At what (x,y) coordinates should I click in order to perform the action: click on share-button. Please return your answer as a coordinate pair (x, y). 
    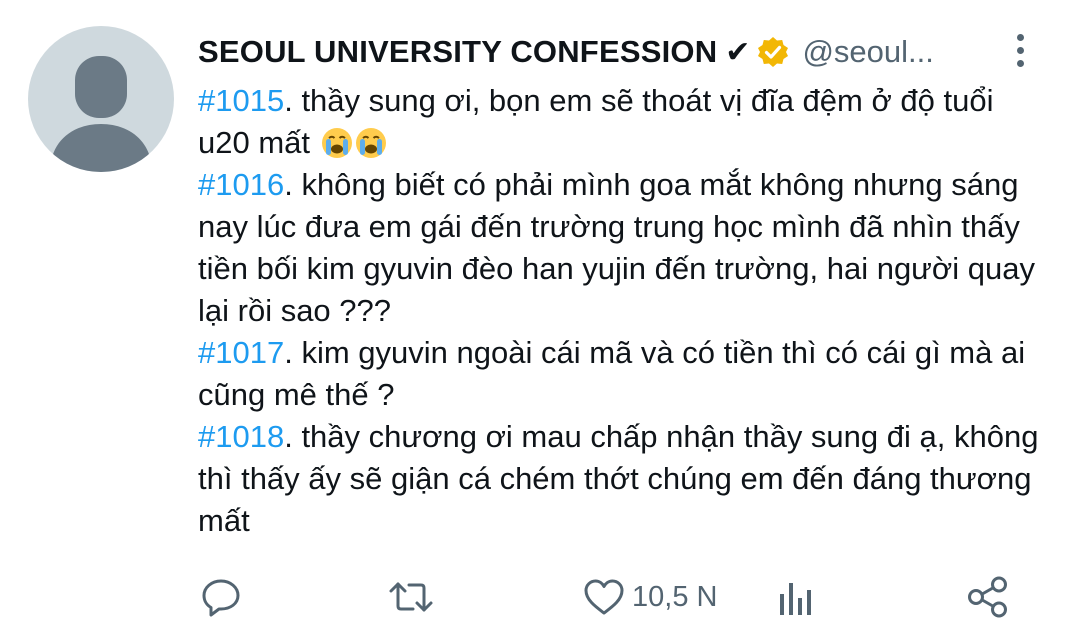
    Looking at the image, I should click on (988, 597).